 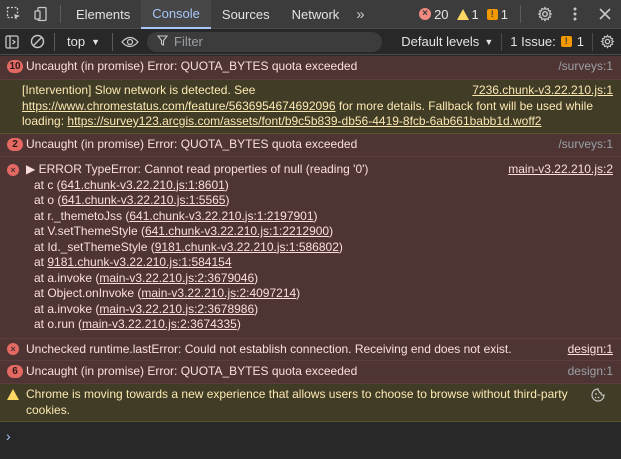 I want to click on sidebar-toggle-icon, so click(x=12, y=41).